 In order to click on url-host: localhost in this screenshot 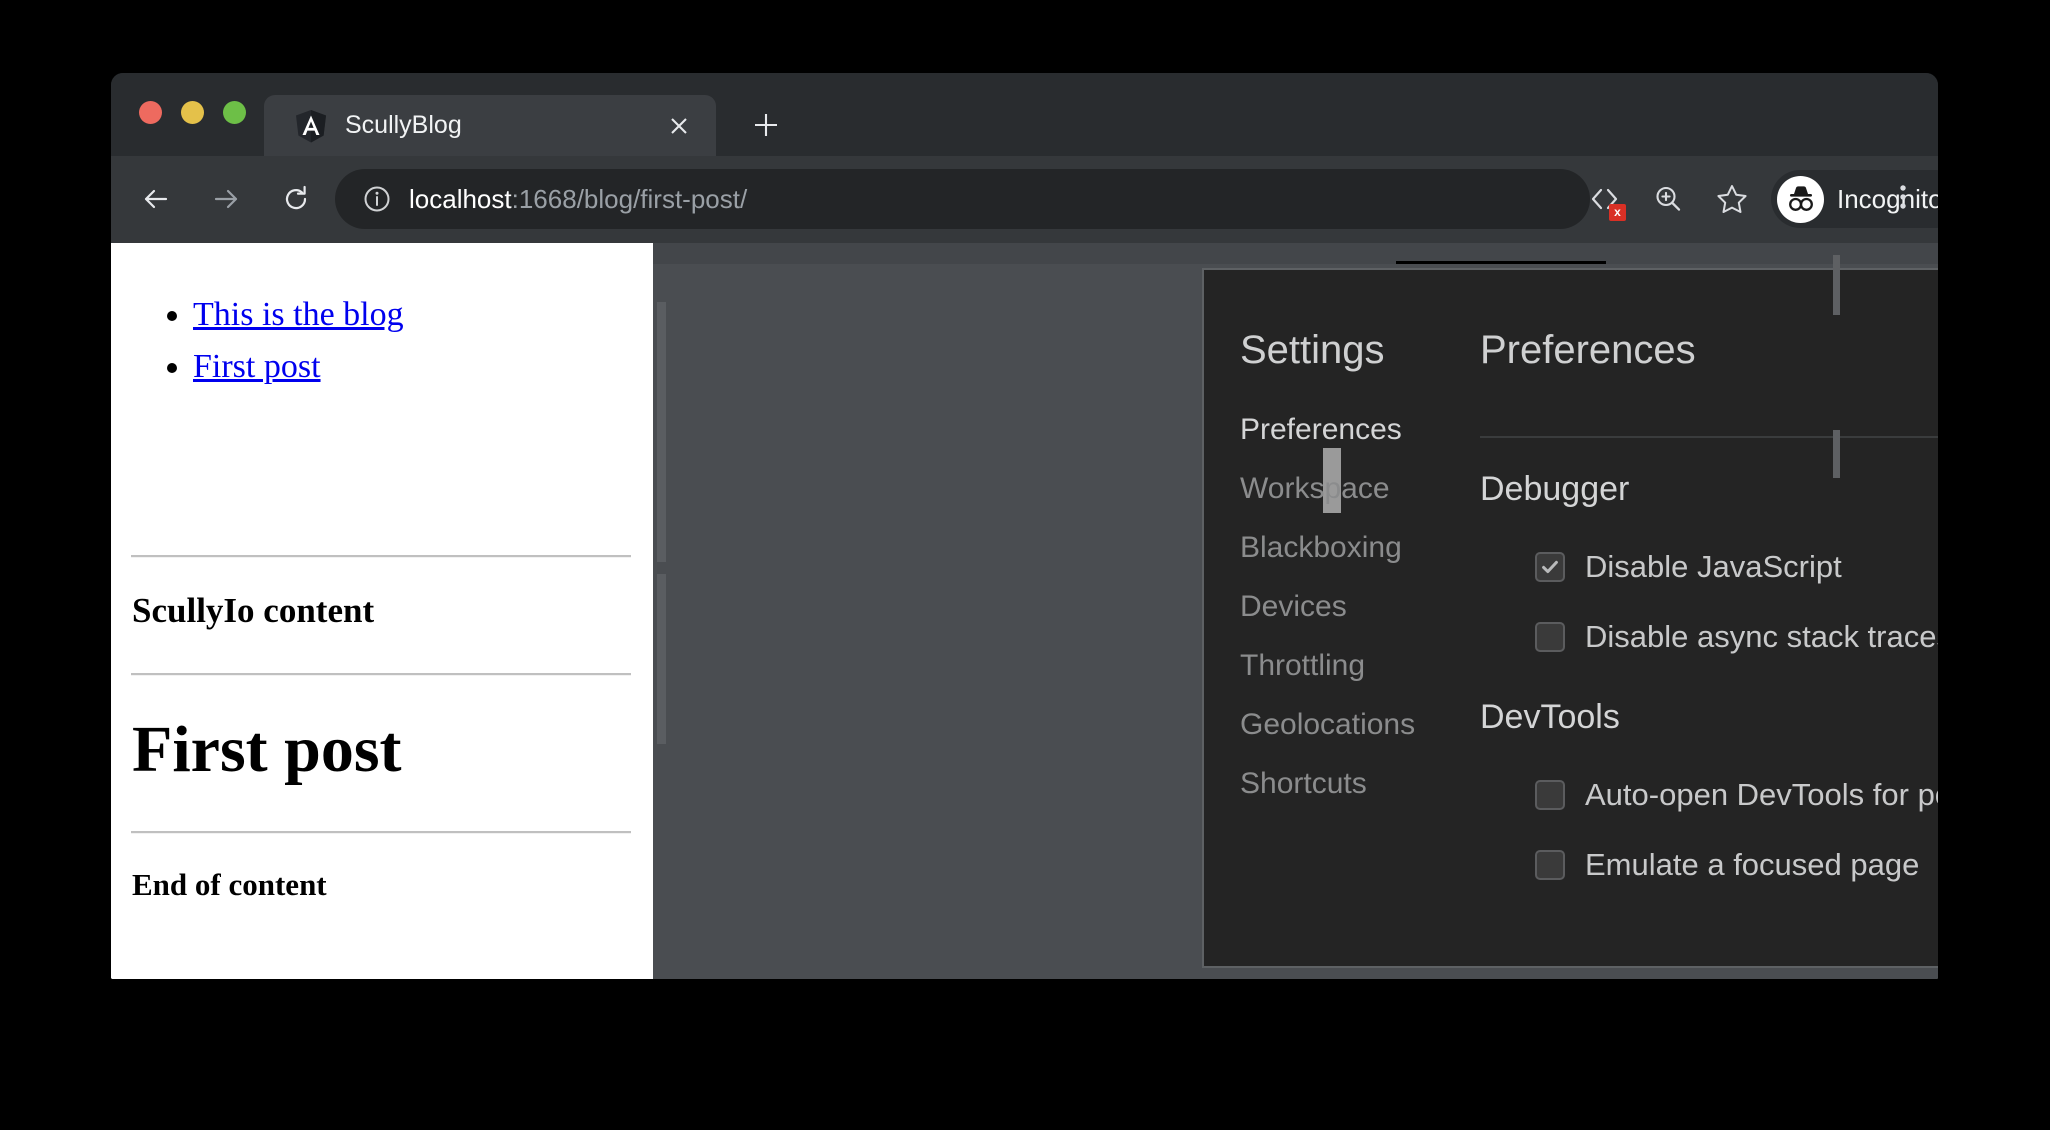, I will do `click(460, 199)`.